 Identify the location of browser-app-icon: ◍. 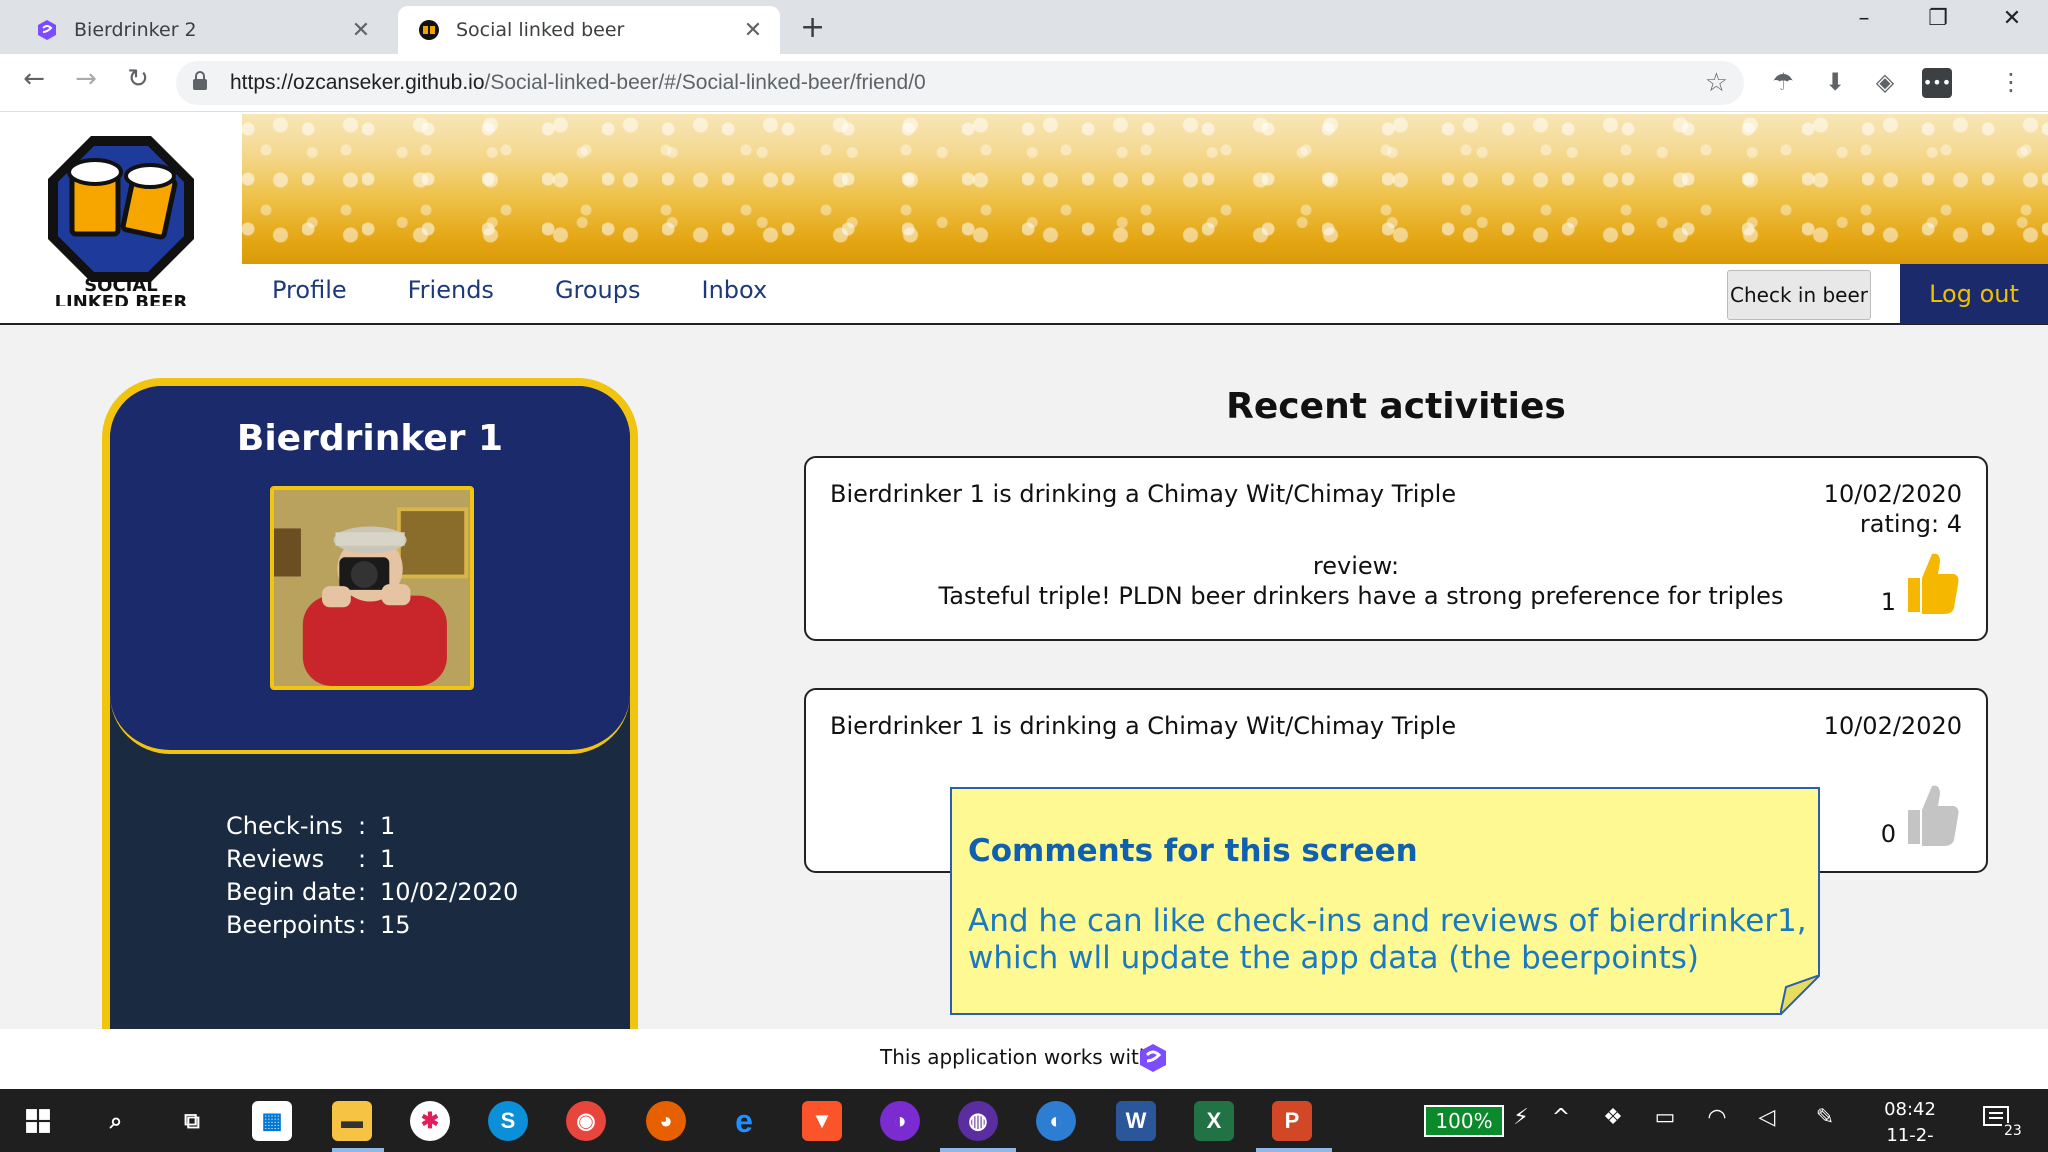
(978, 1121).